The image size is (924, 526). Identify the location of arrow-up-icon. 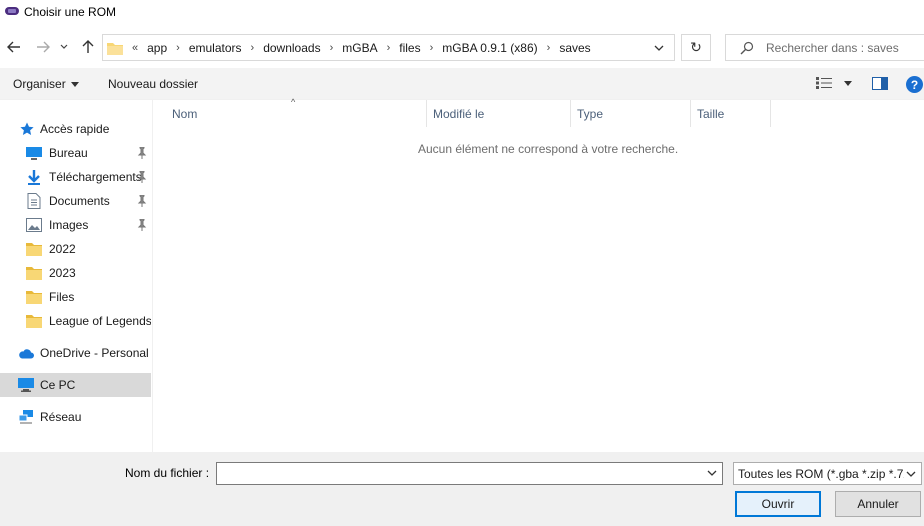
(88, 46).